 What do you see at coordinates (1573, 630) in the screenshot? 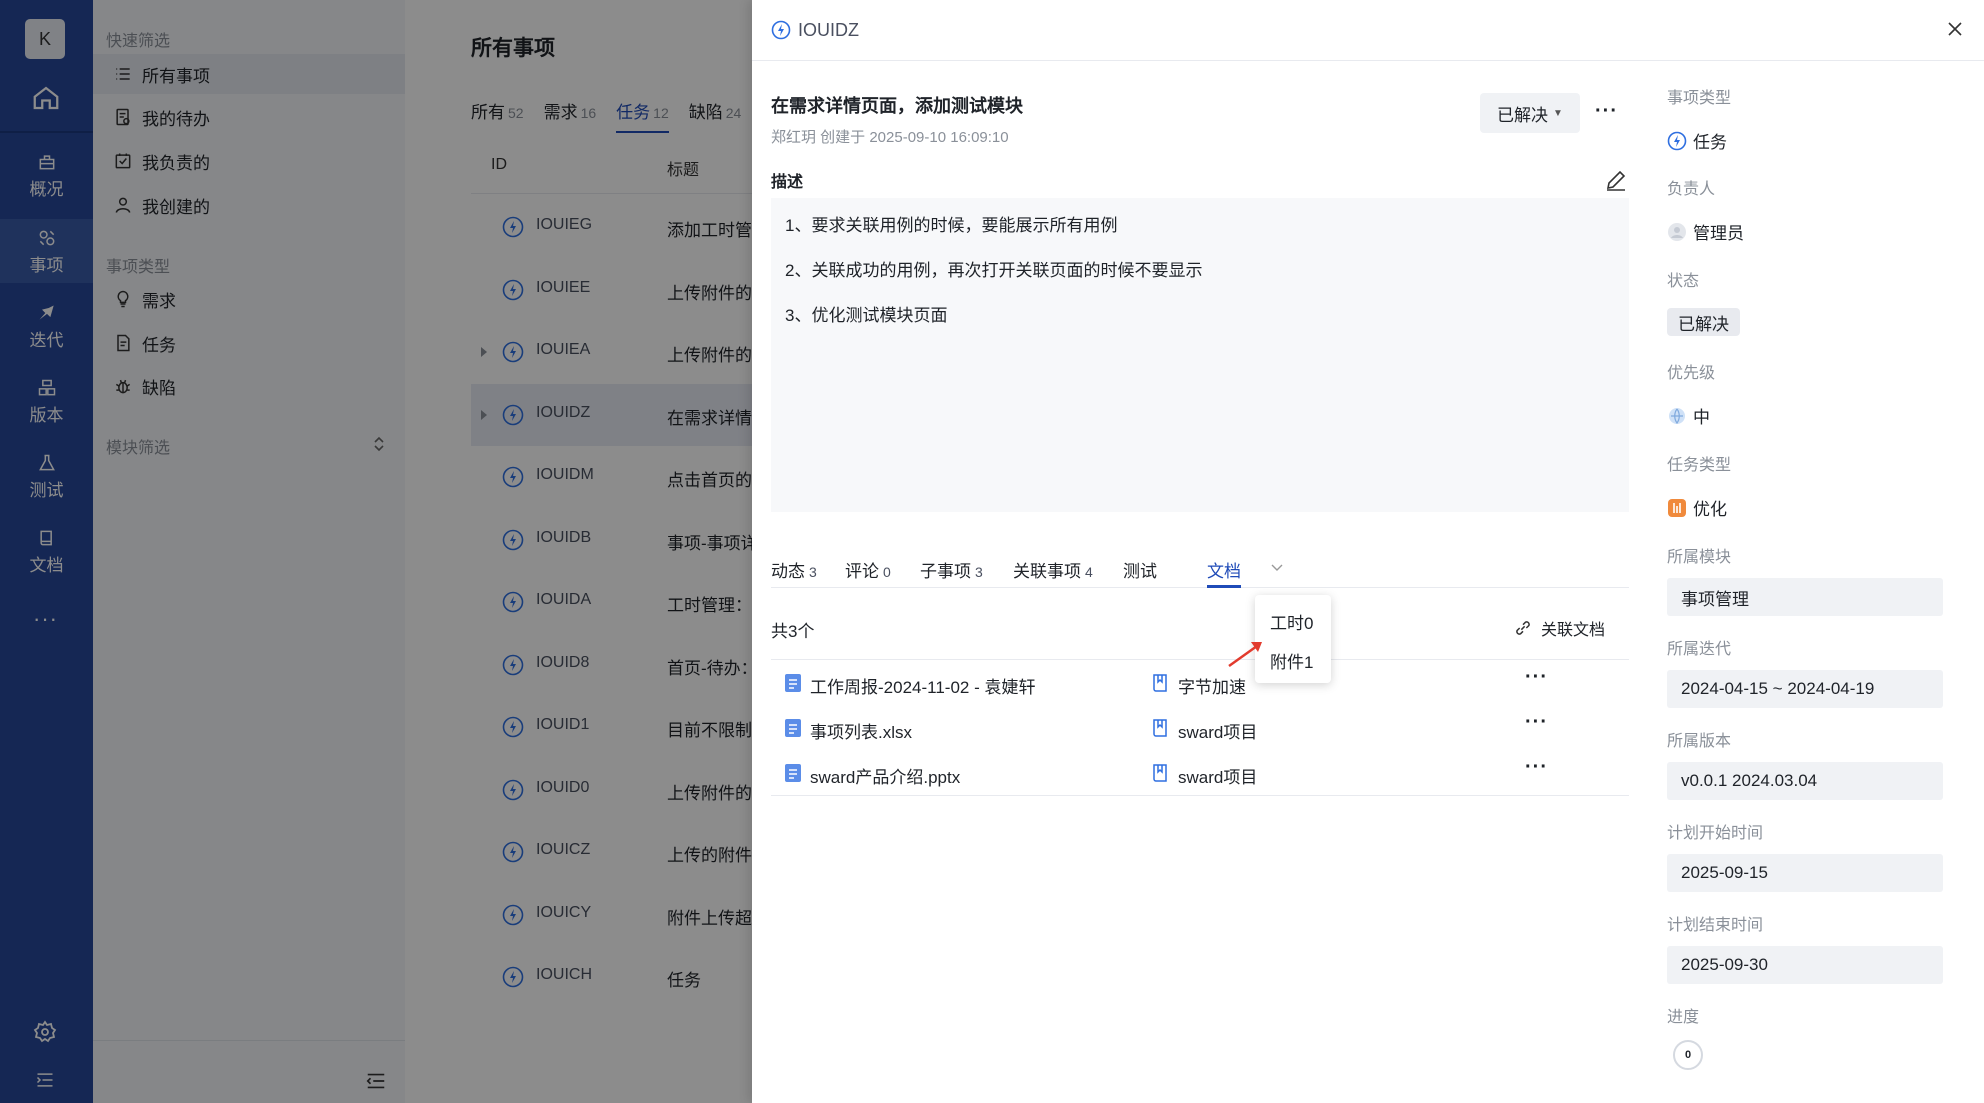
I see `link-document-label: 关联文档` at bounding box center [1573, 630].